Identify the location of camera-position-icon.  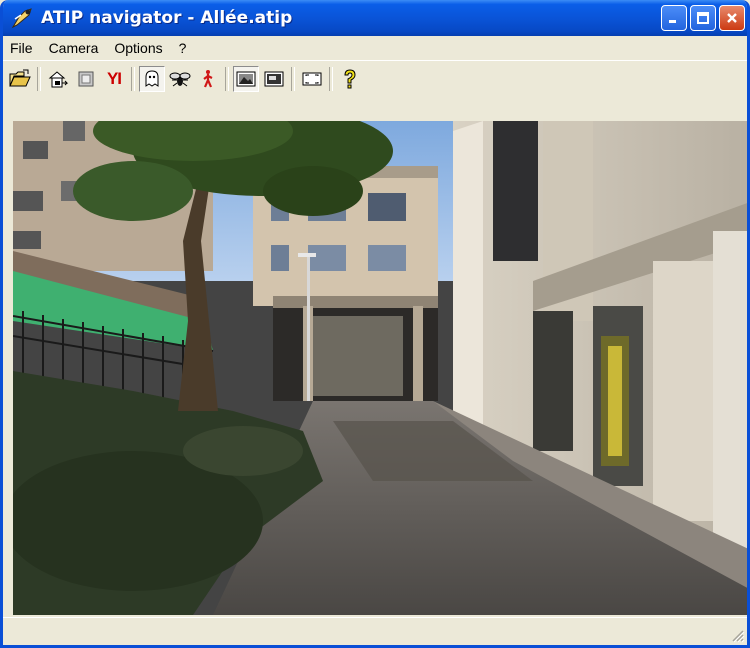
(58, 78).